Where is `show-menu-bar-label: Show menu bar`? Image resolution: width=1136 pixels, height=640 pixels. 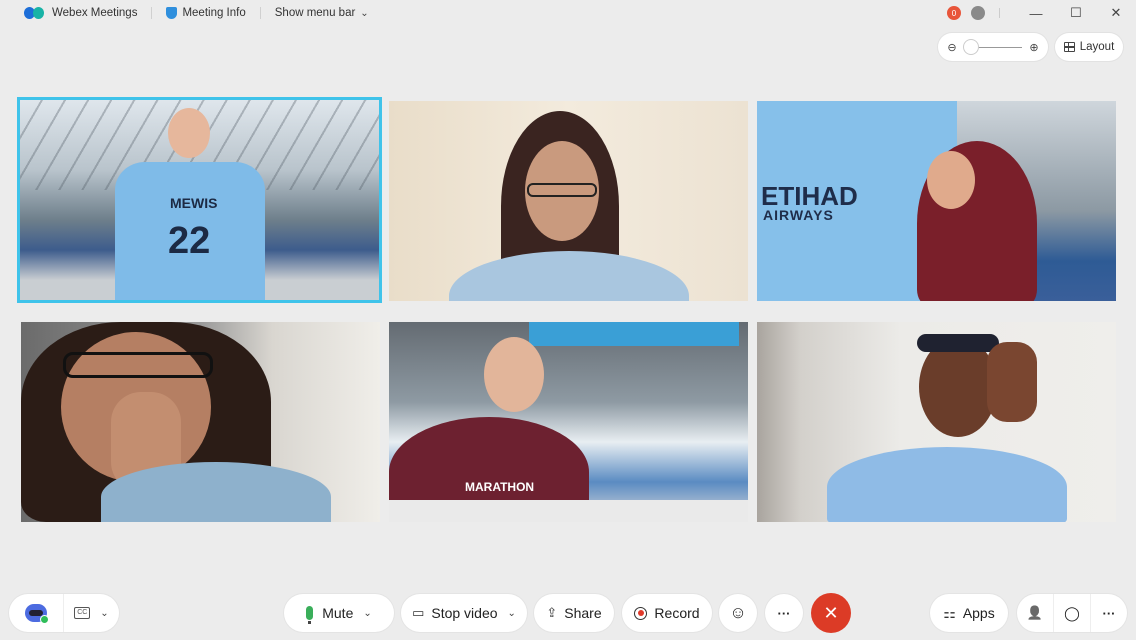 show-menu-bar-label: Show menu bar is located at coordinates (315, 13).